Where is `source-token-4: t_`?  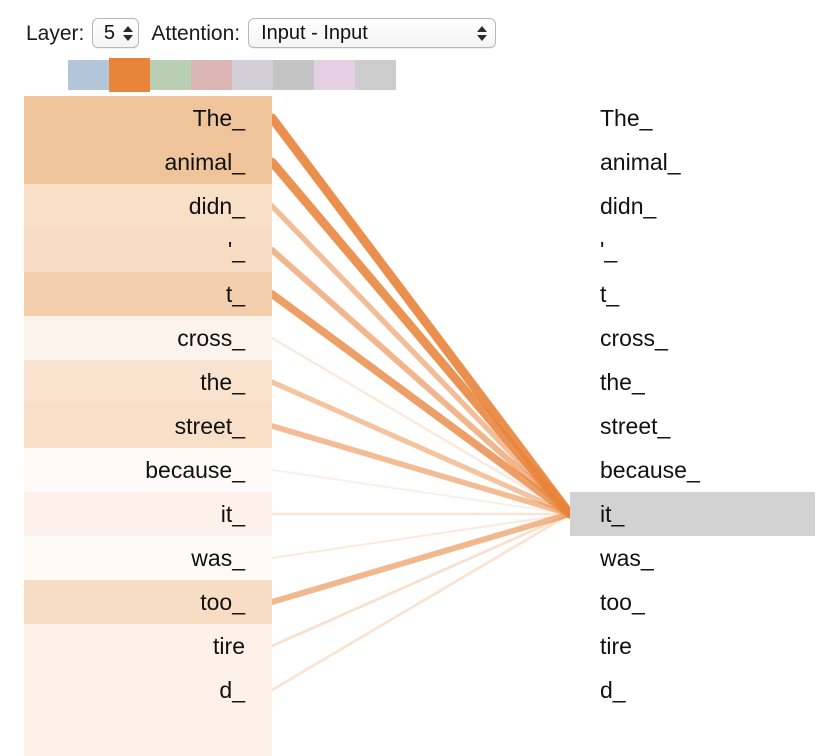 source-token-4: t_ is located at coordinates (148, 294).